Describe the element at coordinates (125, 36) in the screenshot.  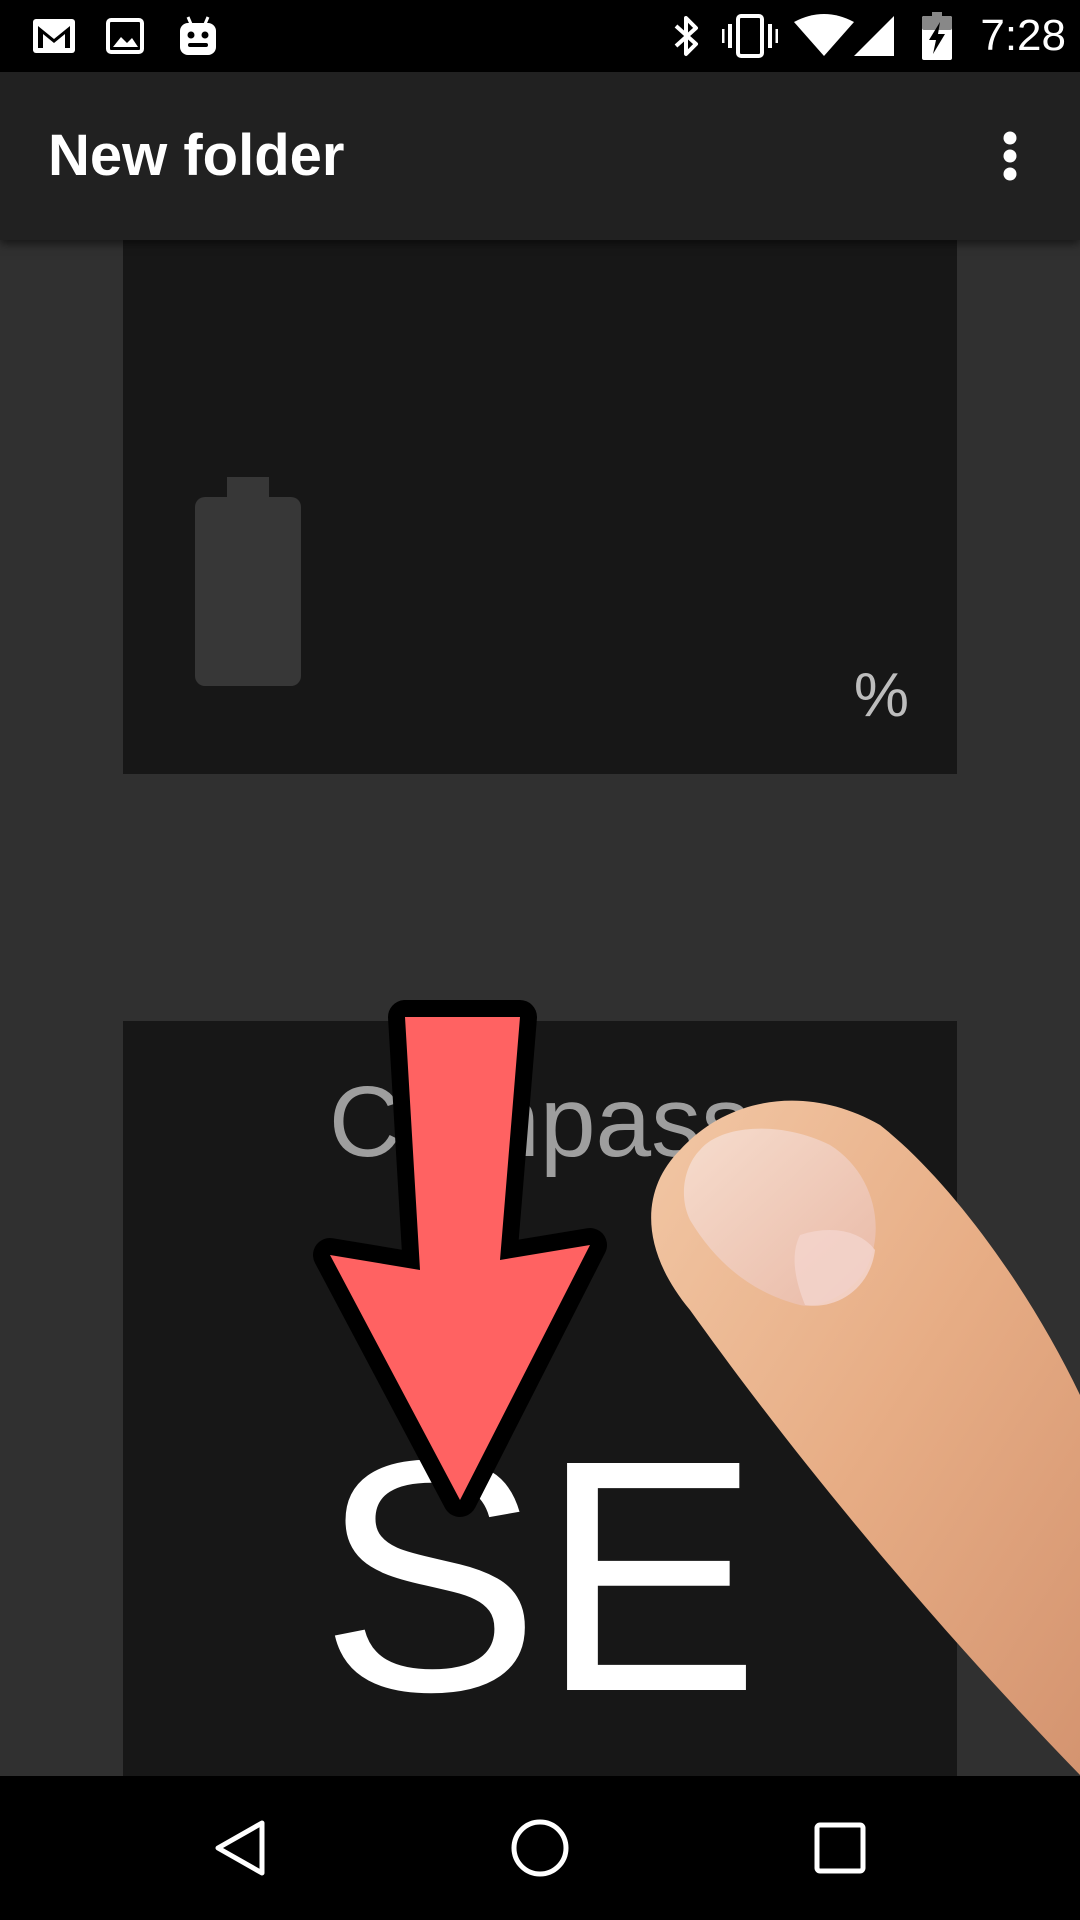
I see `gallery-icon` at that location.